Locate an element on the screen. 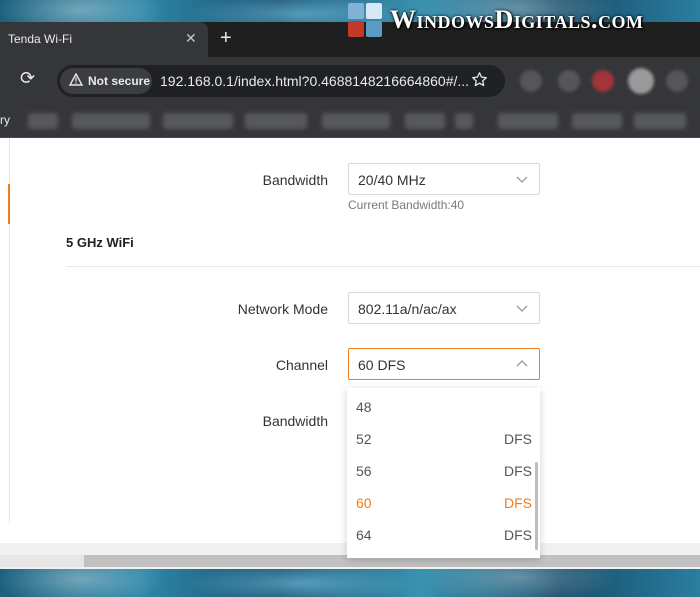 The image size is (700, 597). network-mode-value: 802.11a/n/ac/ax is located at coordinates (407, 309).